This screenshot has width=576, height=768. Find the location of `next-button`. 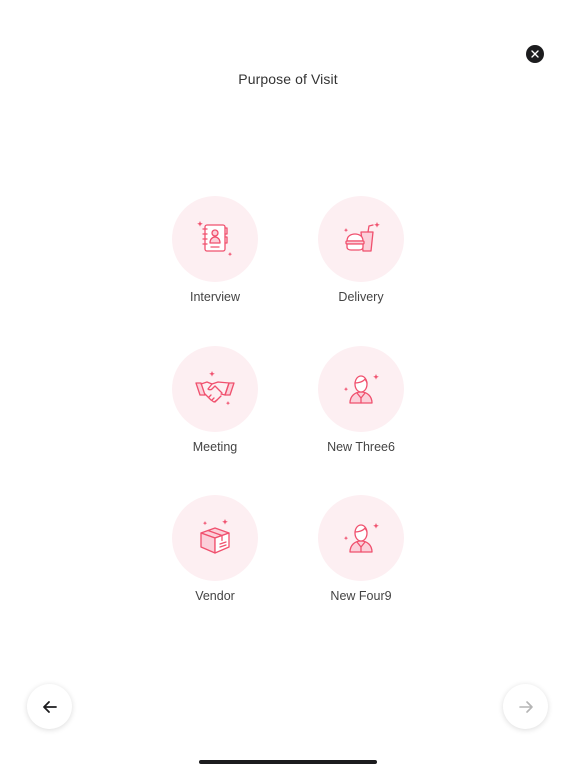

next-button is located at coordinates (525, 706).